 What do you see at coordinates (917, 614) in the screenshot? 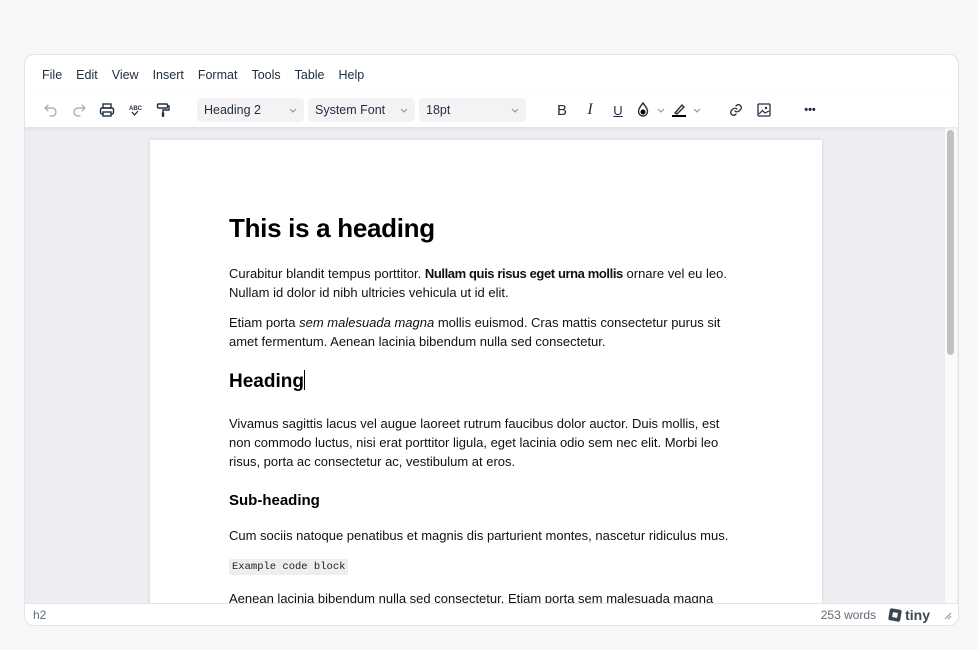
I see `tiny-brand-text: tiny` at bounding box center [917, 614].